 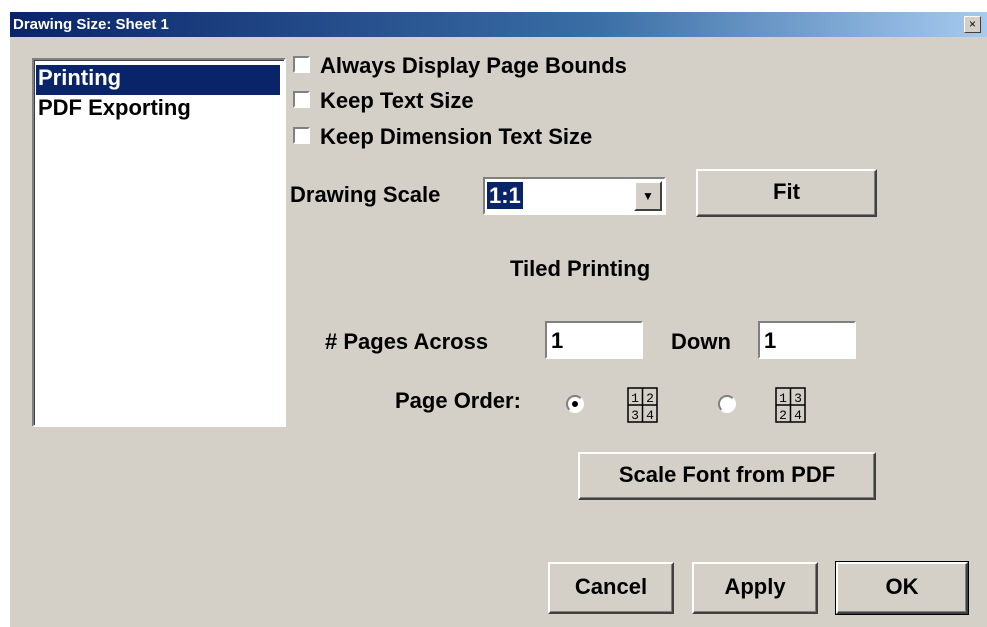 What do you see at coordinates (648, 196) in the screenshot?
I see `chevron-down-icon: ▼` at bounding box center [648, 196].